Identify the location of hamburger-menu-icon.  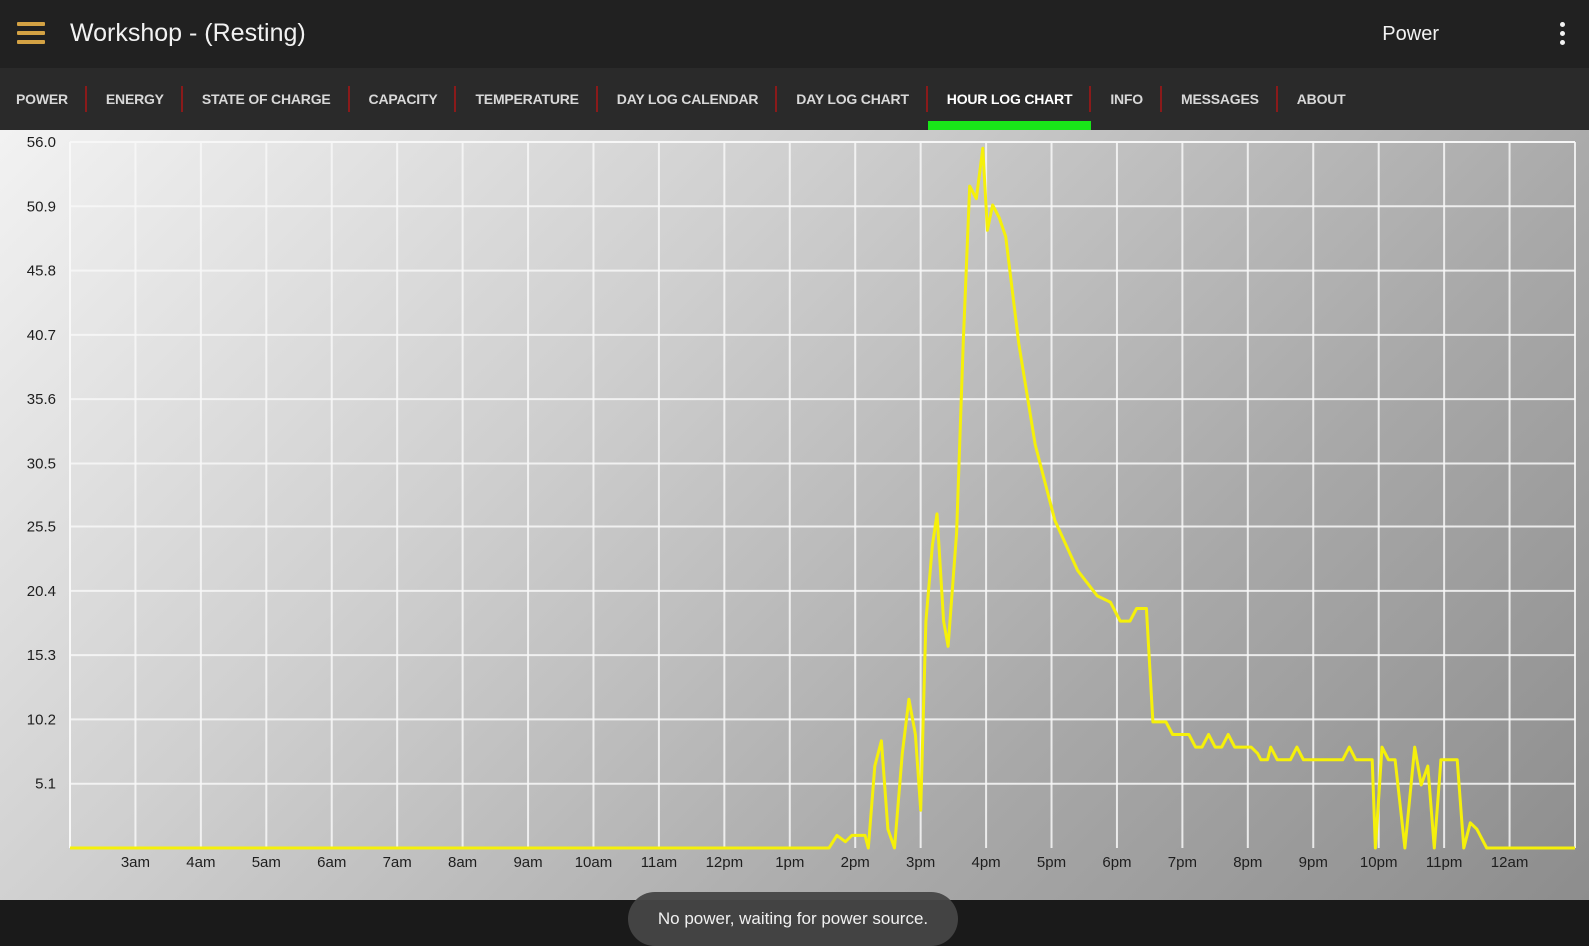
(31, 33).